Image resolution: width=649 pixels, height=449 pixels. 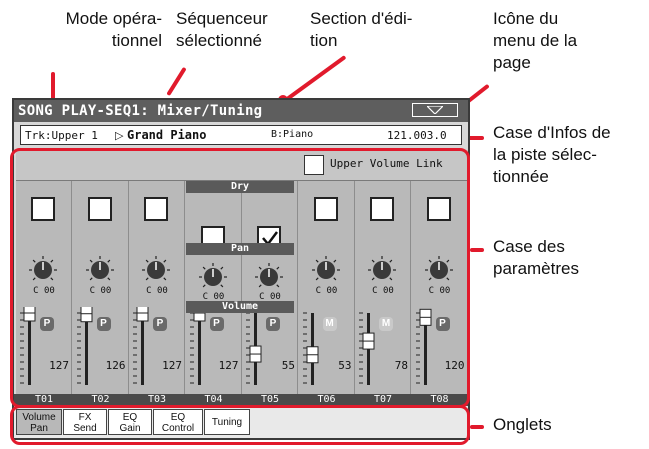 What do you see at coordinates (324, 40) in the screenshot?
I see `callout-edit-line2: tion` at bounding box center [324, 40].